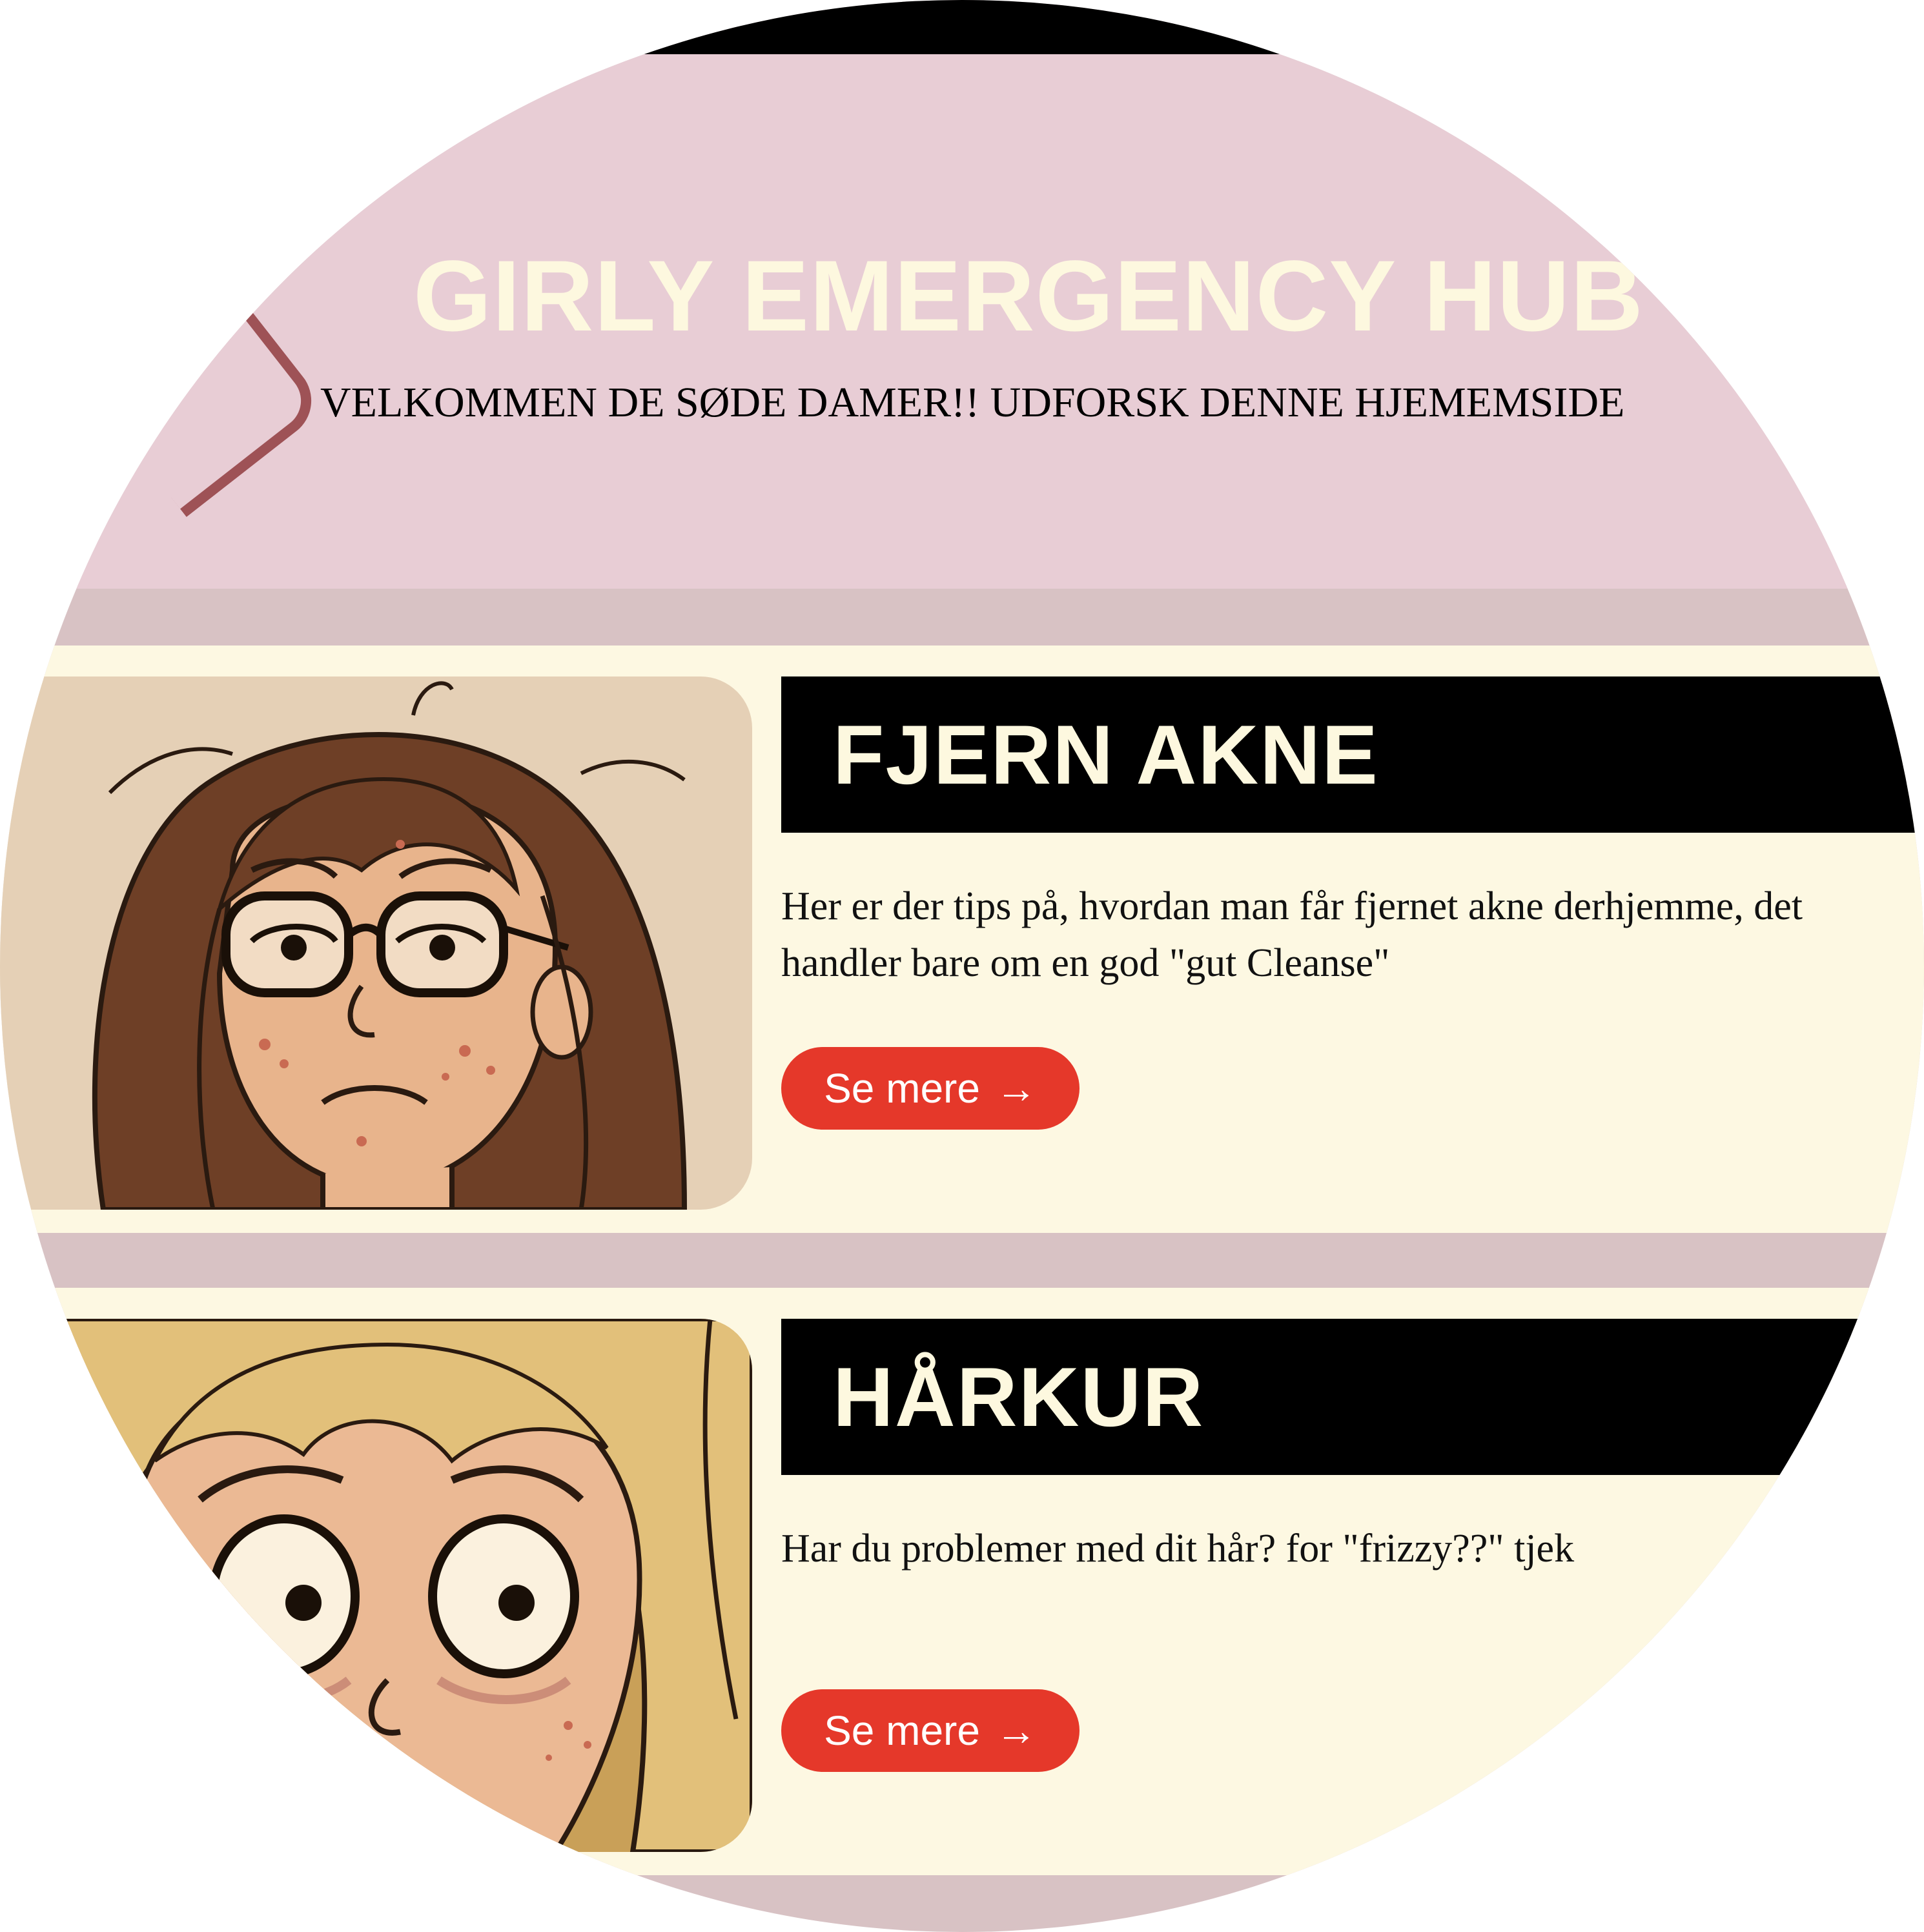 This screenshot has width=1924, height=1932. What do you see at coordinates (376, 1585) in the screenshot?
I see `worried-blonde-girl-illustration-icon` at bounding box center [376, 1585].